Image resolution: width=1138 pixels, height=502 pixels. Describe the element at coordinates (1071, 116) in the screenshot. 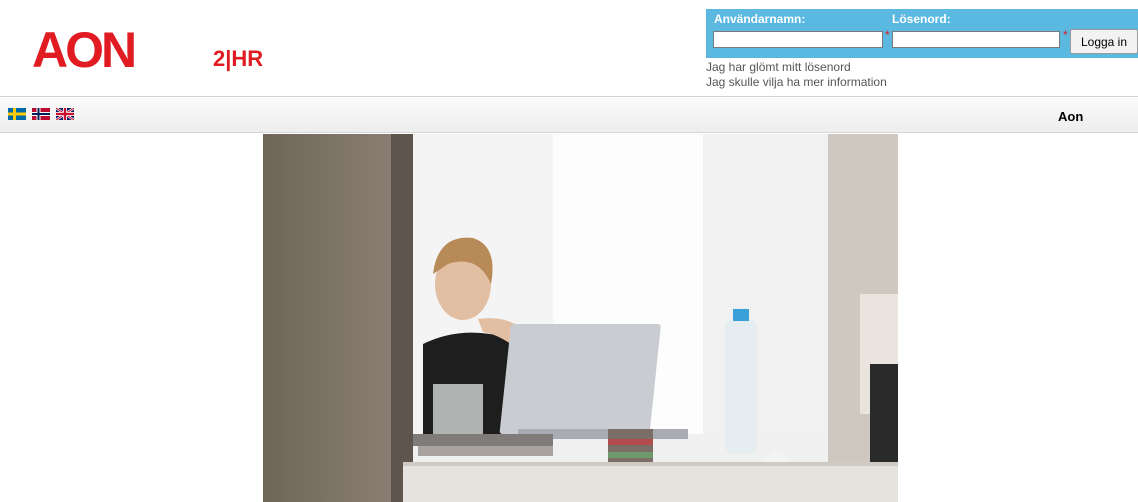

I see `company-name: Aon` at that location.